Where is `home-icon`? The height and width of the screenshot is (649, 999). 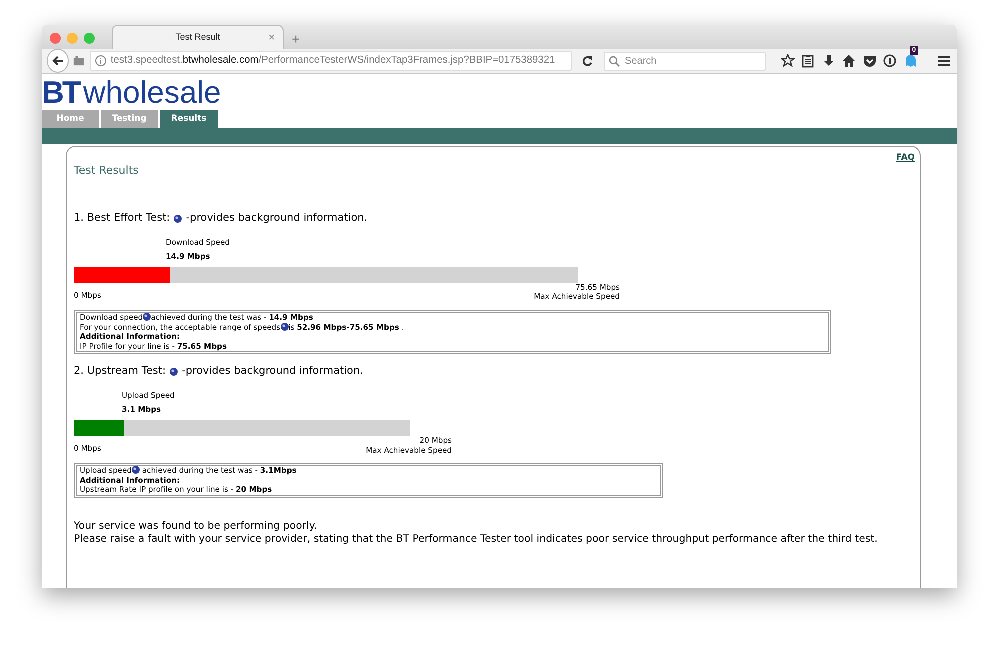 home-icon is located at coordinates (849, 61).